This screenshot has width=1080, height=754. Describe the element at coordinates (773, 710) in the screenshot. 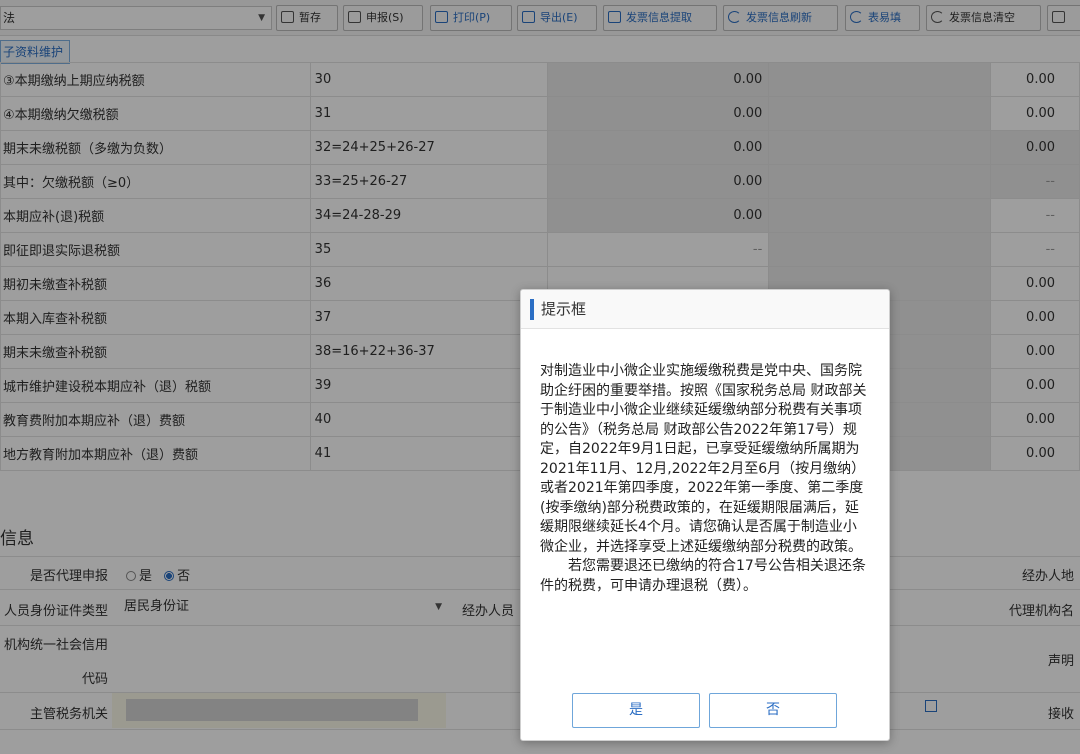

I see `no-button: 否` at that location.